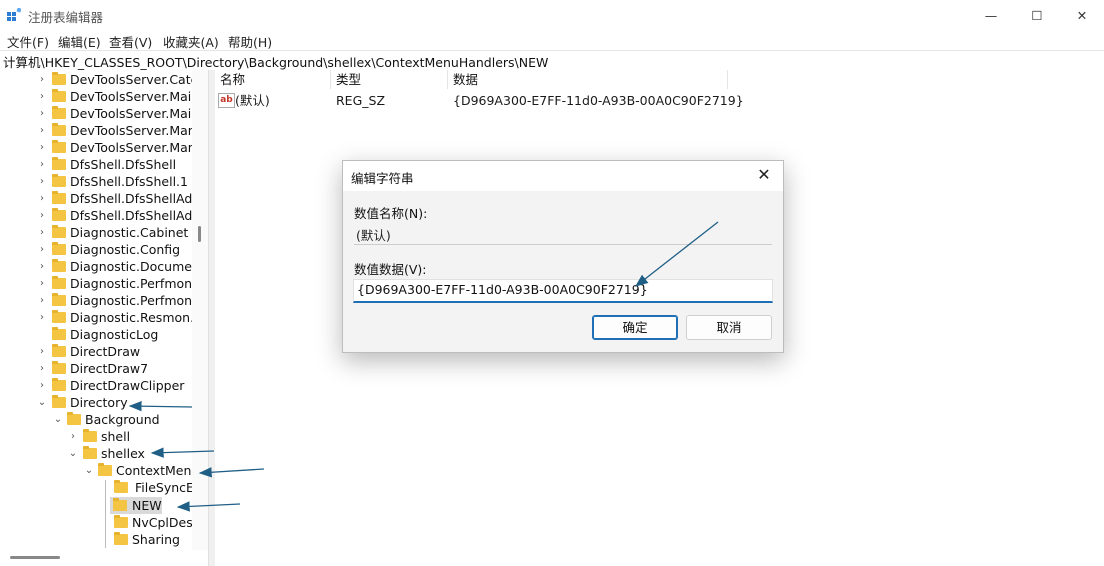 This screenshot has width=1104, height=566. I want to click on horizontal-scrollbar-thumb, so click(35, 557).